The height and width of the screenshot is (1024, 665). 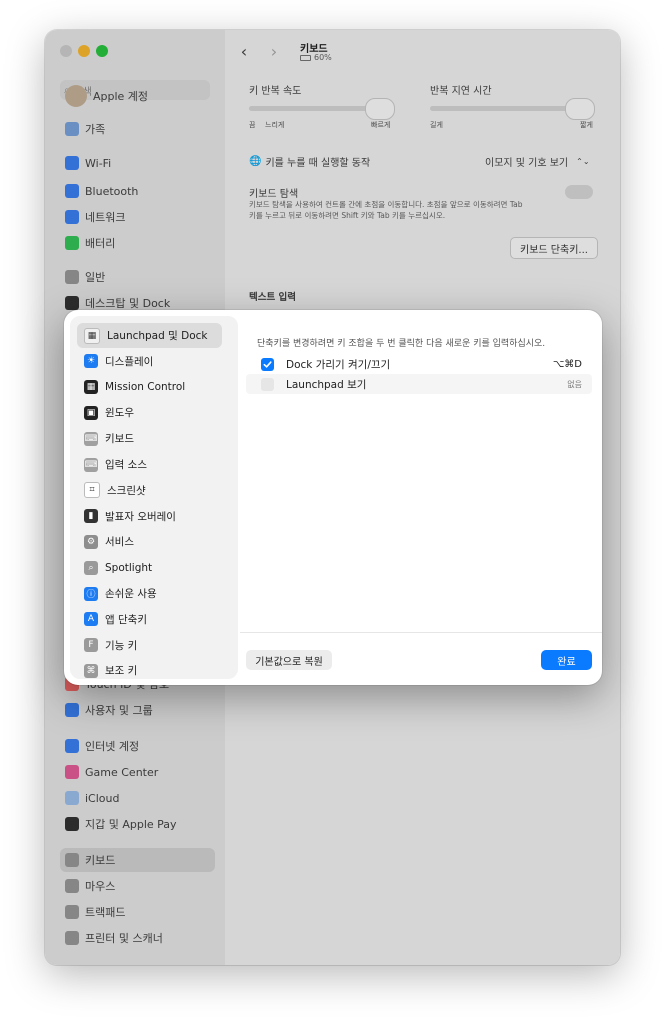 I want to click on category-item: ⌨ 키보드, so click(x=149, y=438).